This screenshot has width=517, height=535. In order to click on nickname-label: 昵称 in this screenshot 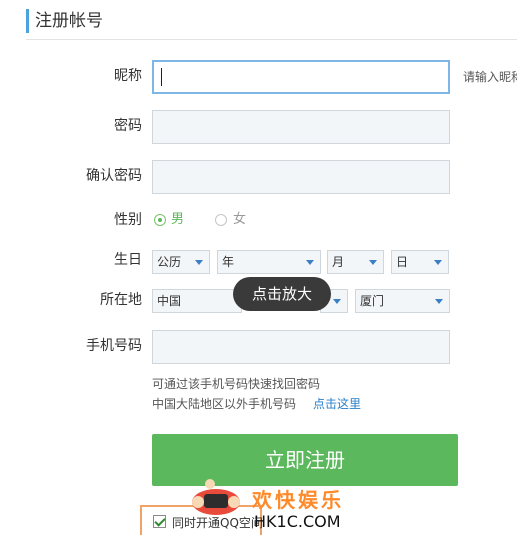, I will do `click(128, 76)`.